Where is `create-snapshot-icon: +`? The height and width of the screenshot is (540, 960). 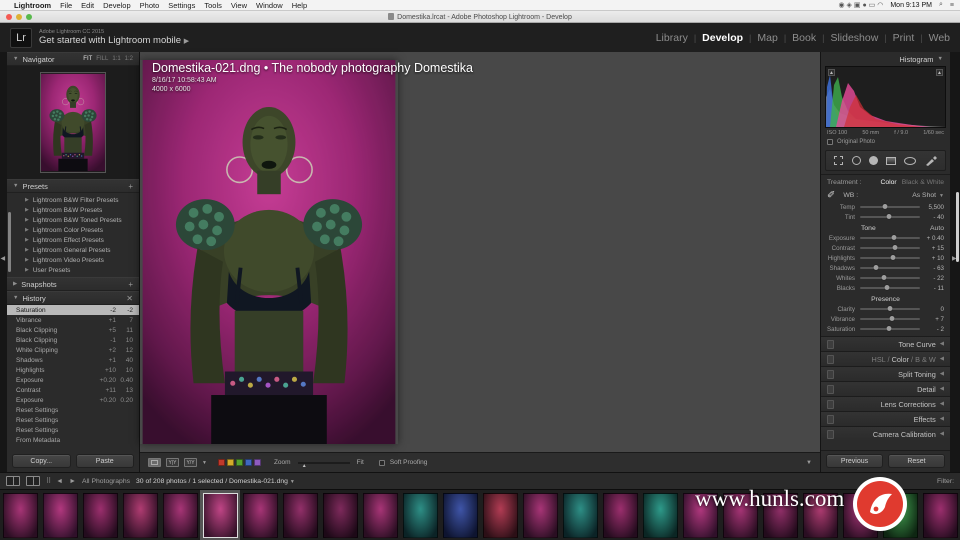
create-snapshot-icon: + is located at coordinates (130, 284).